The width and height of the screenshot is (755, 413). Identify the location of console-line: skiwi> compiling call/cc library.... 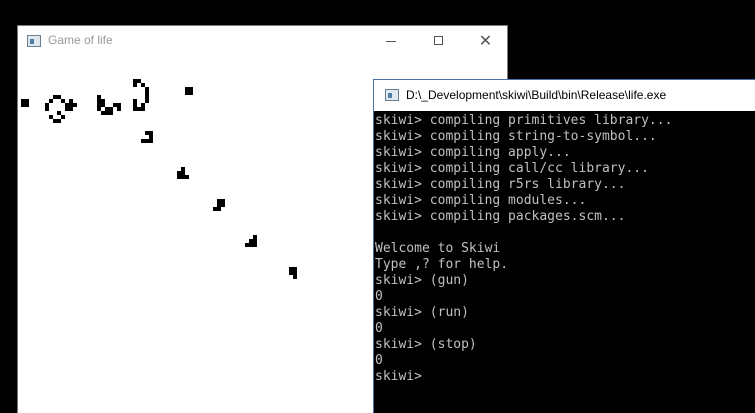
(512, 168).